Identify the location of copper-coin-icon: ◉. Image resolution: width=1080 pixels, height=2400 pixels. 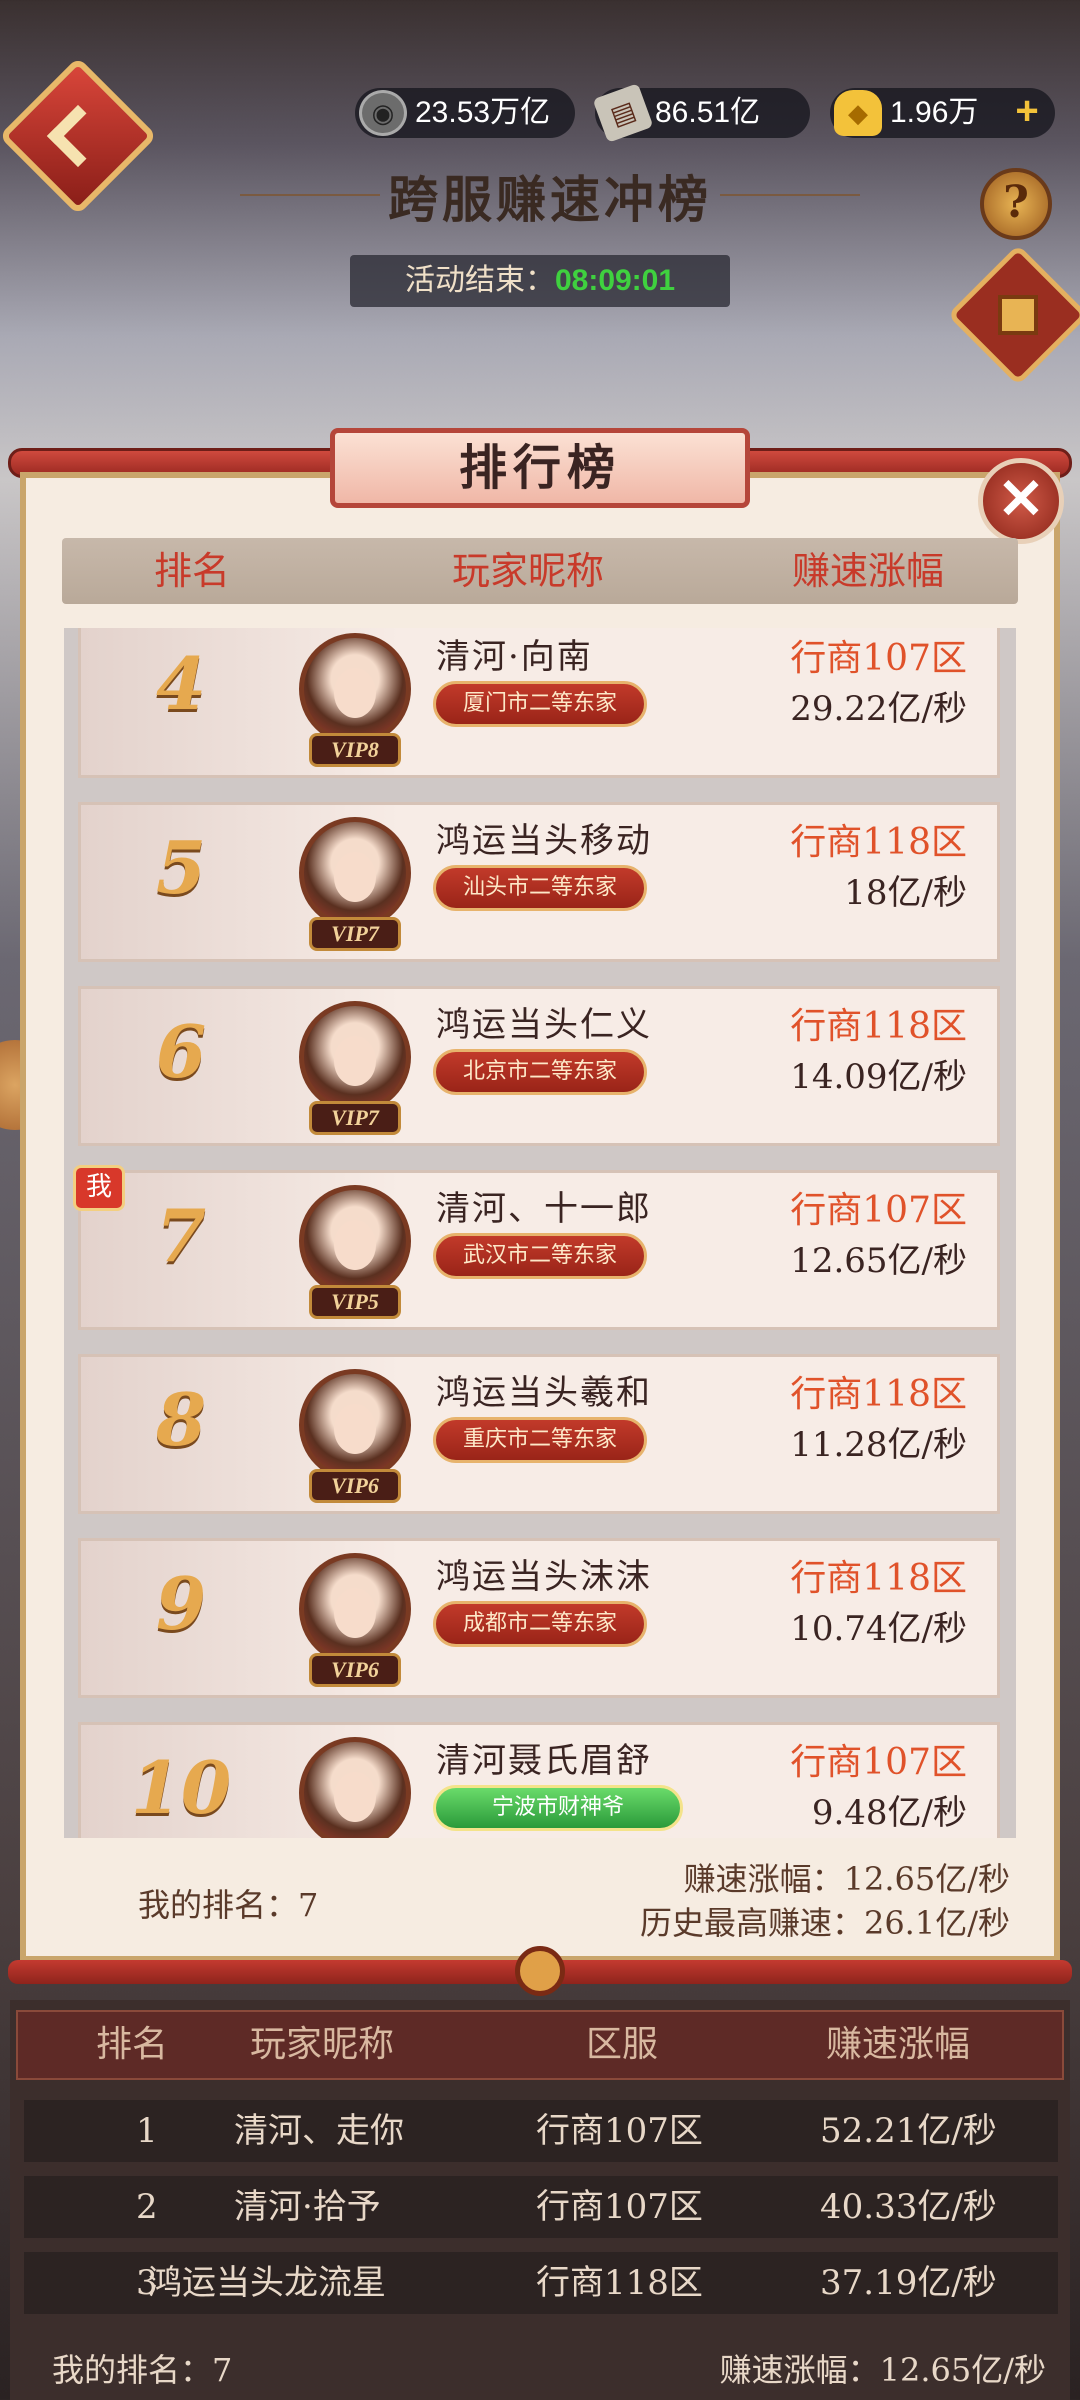
(383, 113).